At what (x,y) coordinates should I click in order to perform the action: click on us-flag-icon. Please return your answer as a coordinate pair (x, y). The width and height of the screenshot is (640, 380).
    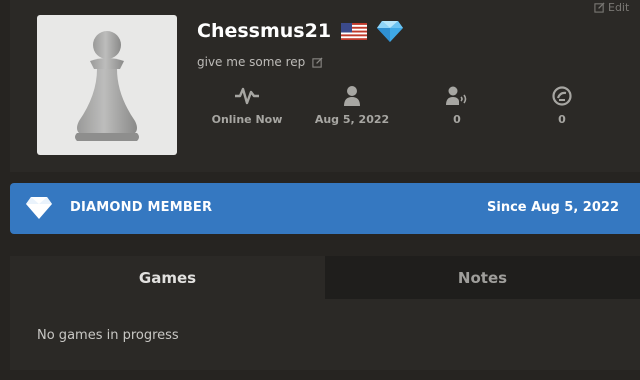
    Looking at the image, I should click on (354, 31).